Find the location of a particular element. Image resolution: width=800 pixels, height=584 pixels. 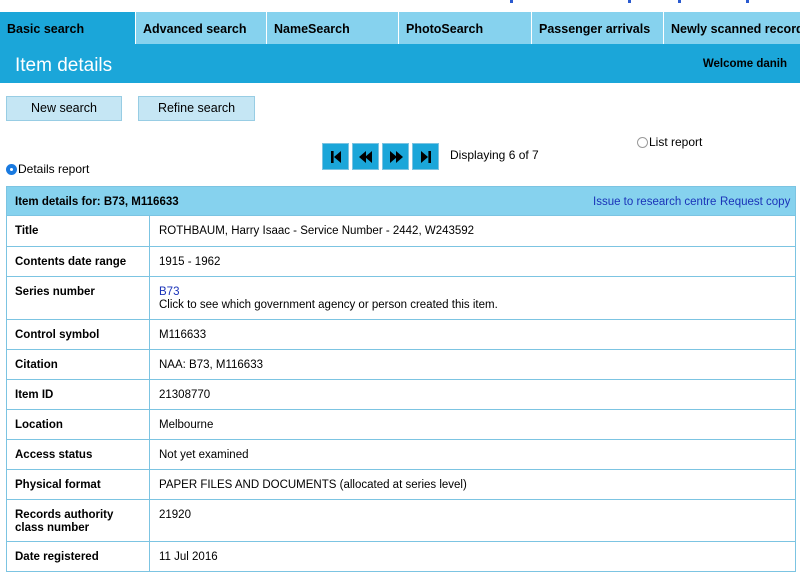

row-label: Citation is located at coordinates (78, 364).